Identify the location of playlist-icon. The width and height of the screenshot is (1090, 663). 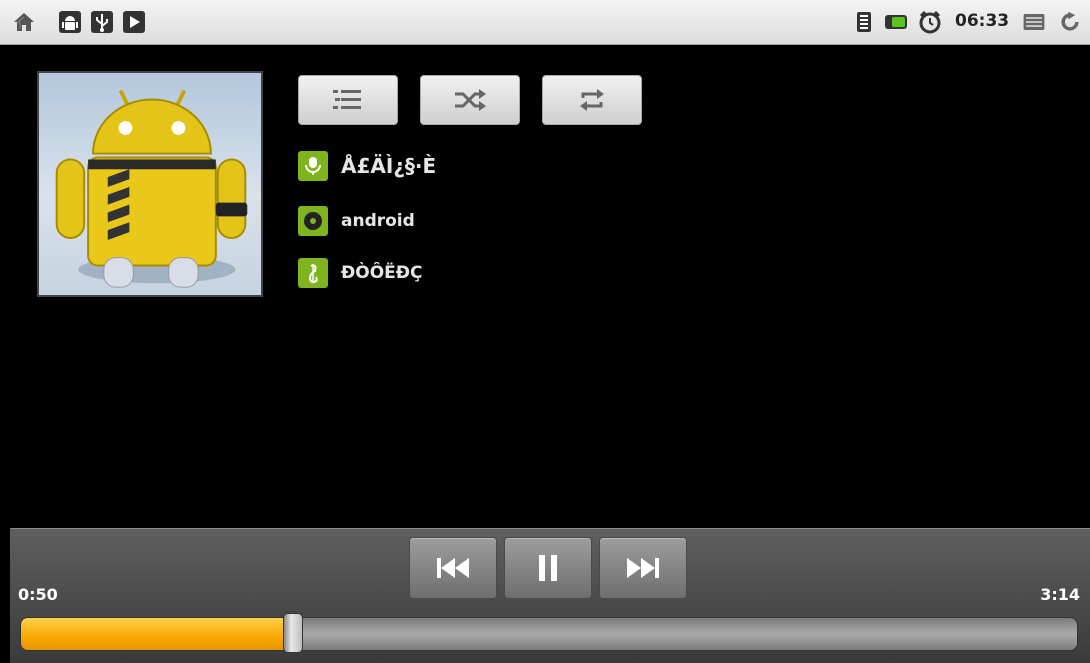
(347, 99).